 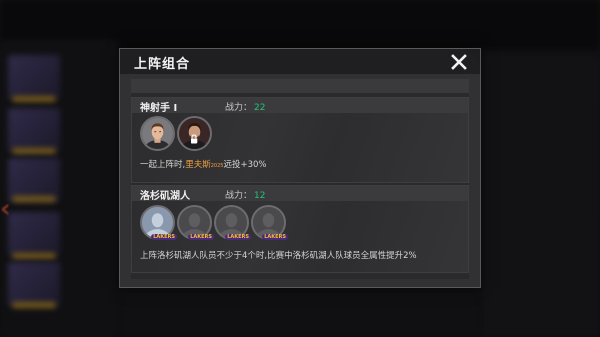 I want to click on close-icon, so click(x=459, y=62).